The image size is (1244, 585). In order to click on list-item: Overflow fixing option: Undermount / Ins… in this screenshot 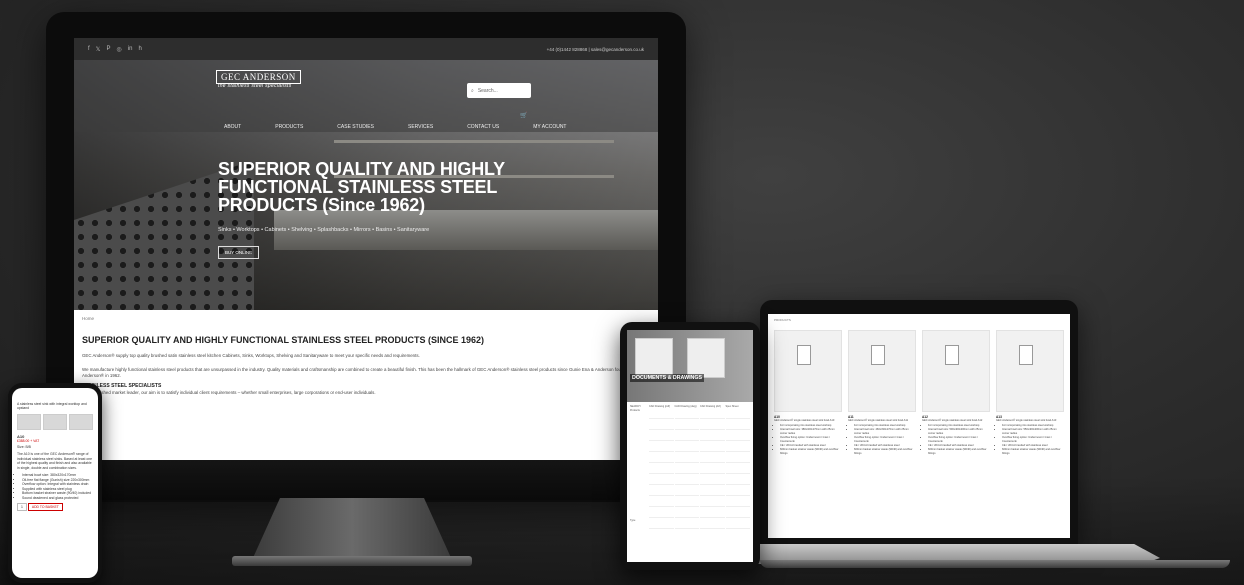, I will do `click(811, 440)`.